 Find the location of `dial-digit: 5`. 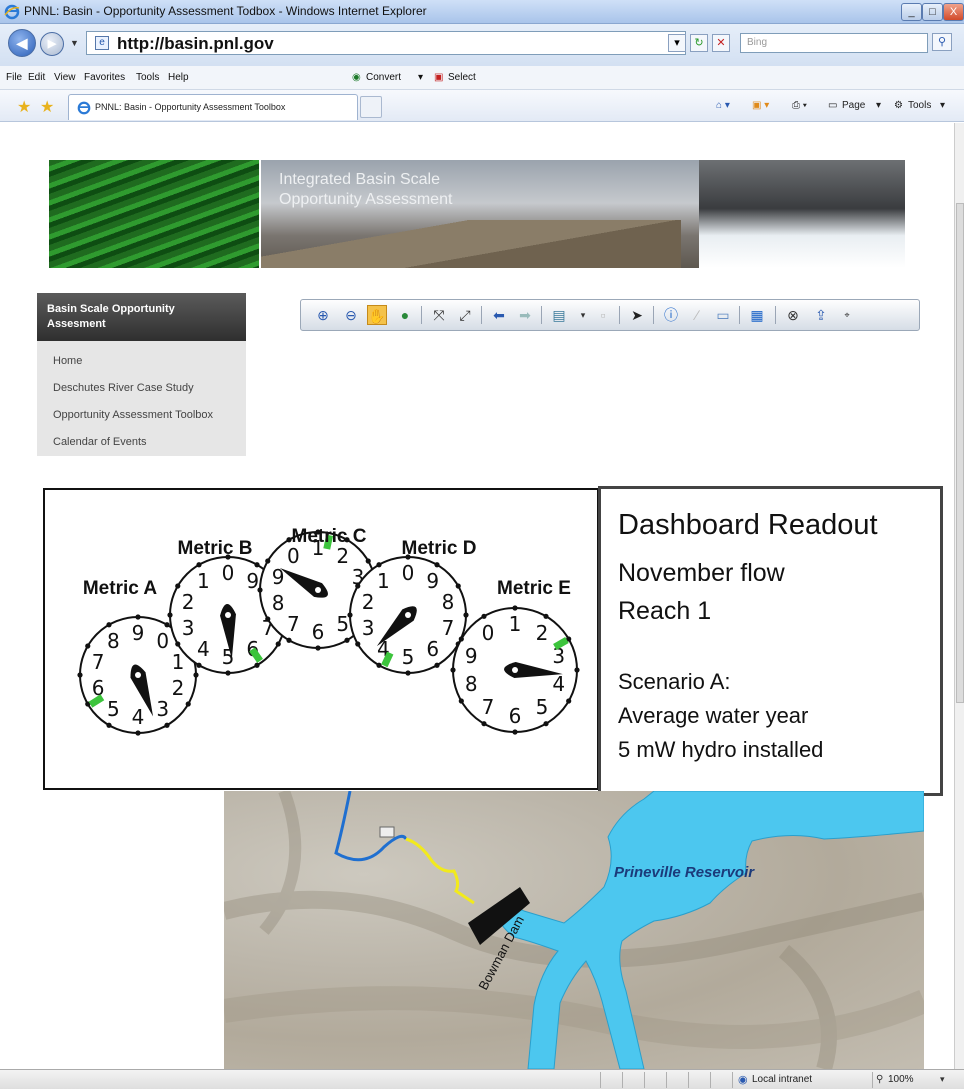

dial-digit: 5 is located at coordinates (113, 709).